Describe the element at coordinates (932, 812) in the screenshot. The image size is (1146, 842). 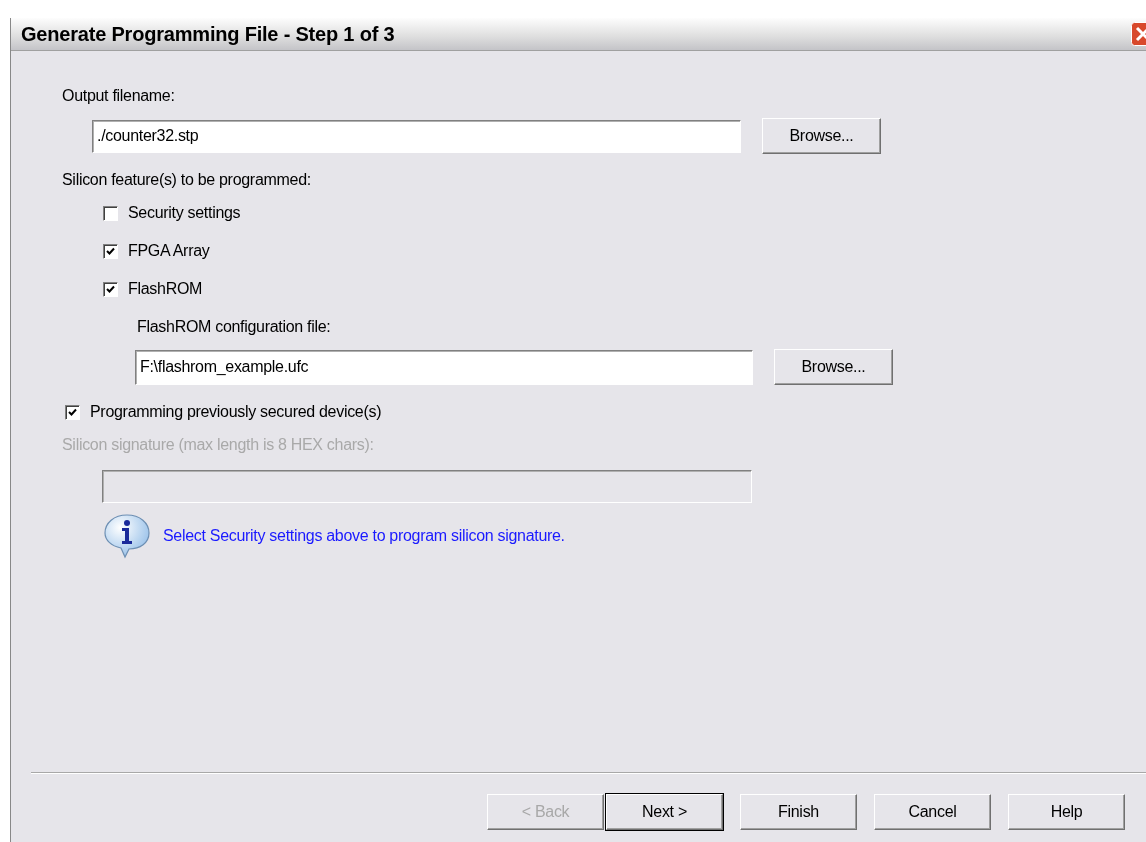
I see `dialog-button: Cancel` at that location.